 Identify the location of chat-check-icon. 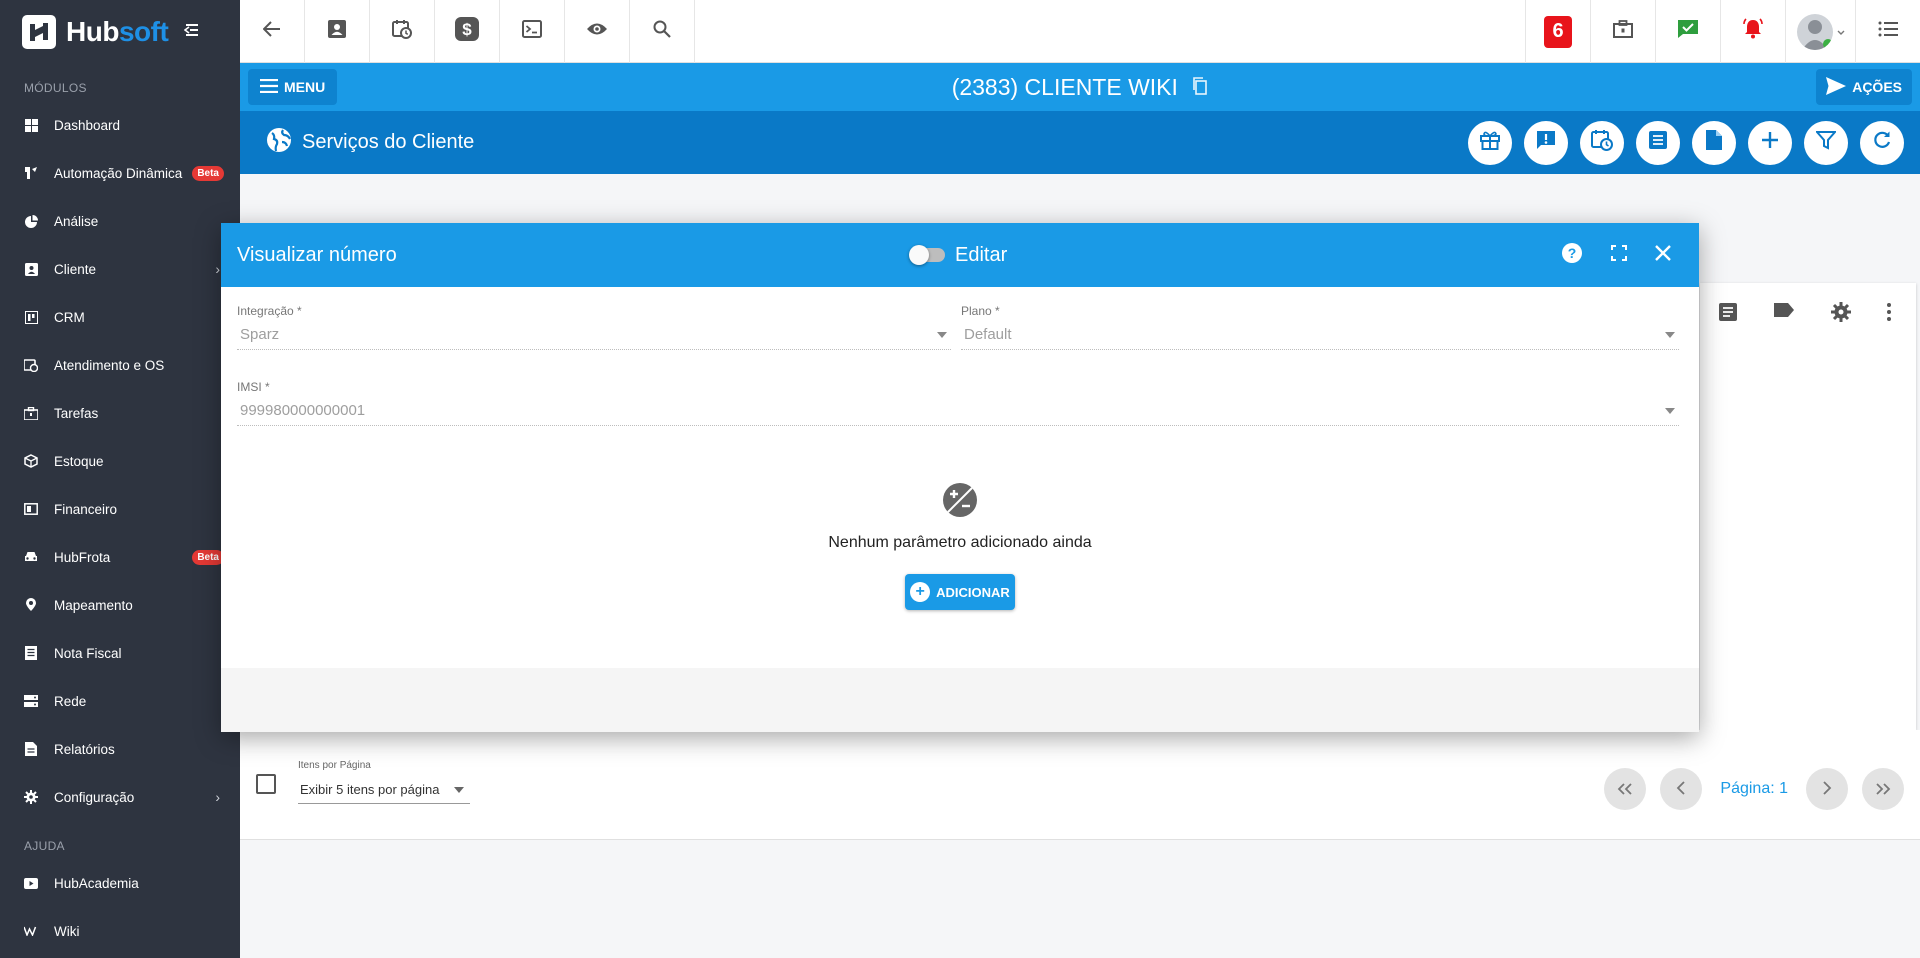
(1688, 31).